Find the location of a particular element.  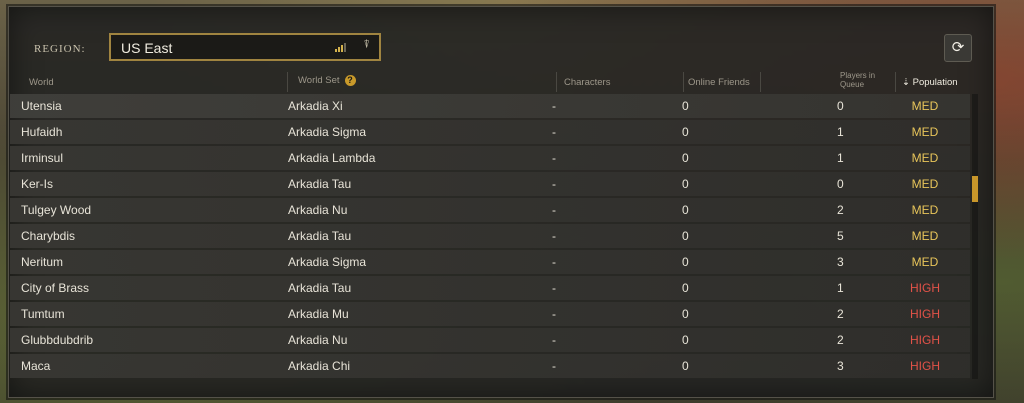

column-world: World is located at coordinates (41, 82).